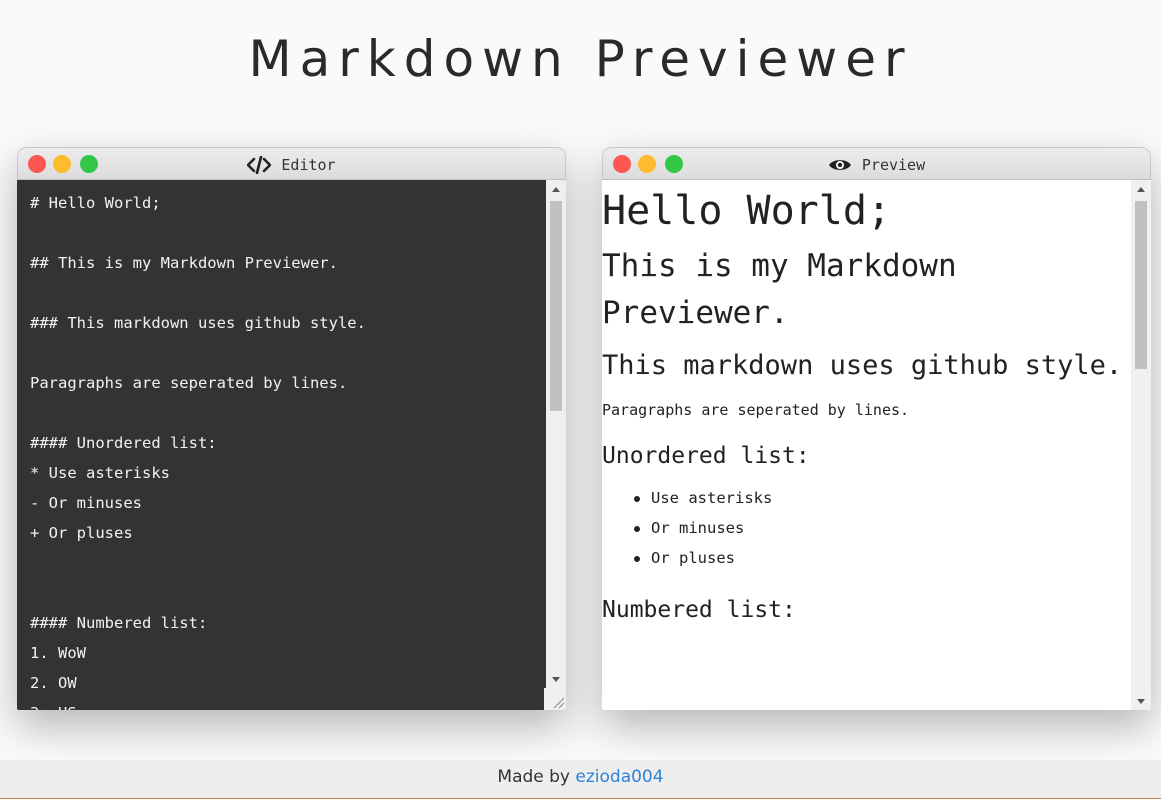 This screenshot has height=799, width=1161. I want to click on code-icon, so click(259, 164).